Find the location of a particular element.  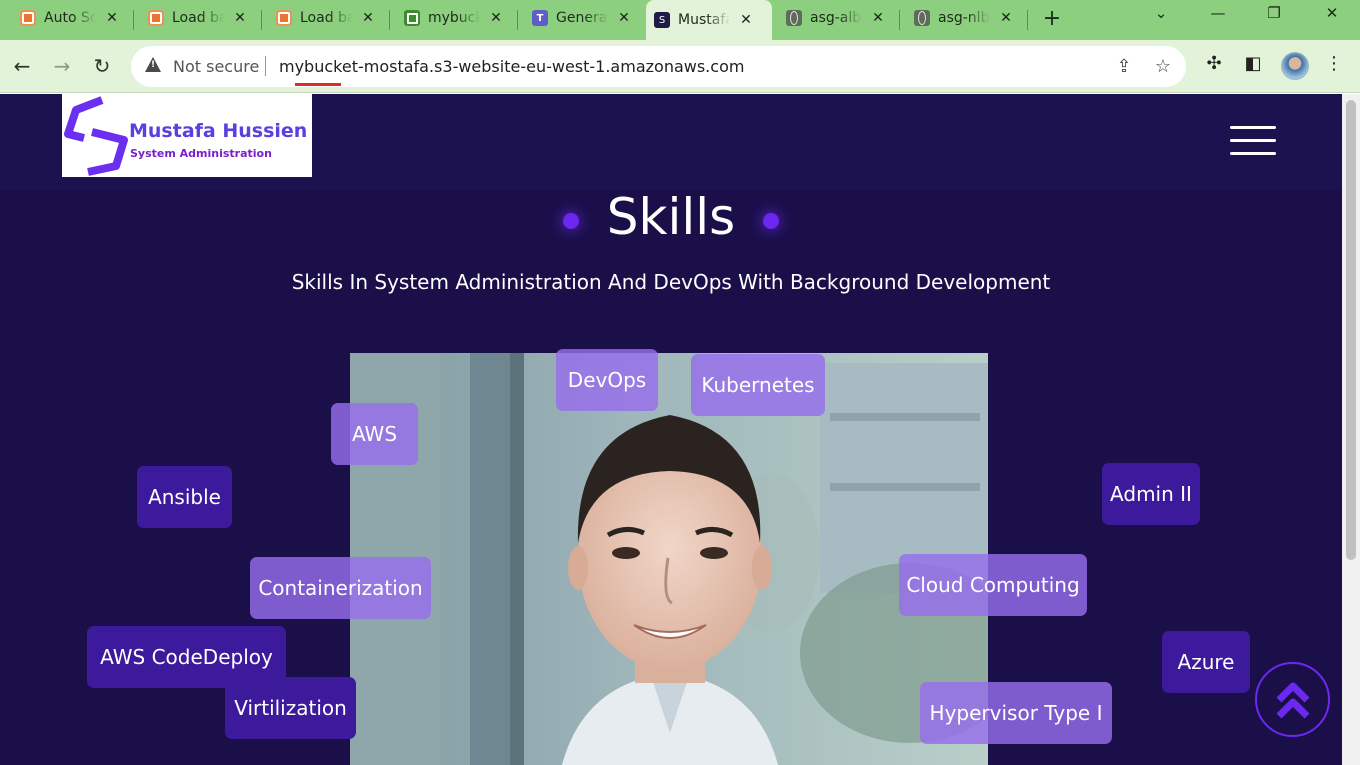

security-label: Not secure is located at coordinates (216, 66).